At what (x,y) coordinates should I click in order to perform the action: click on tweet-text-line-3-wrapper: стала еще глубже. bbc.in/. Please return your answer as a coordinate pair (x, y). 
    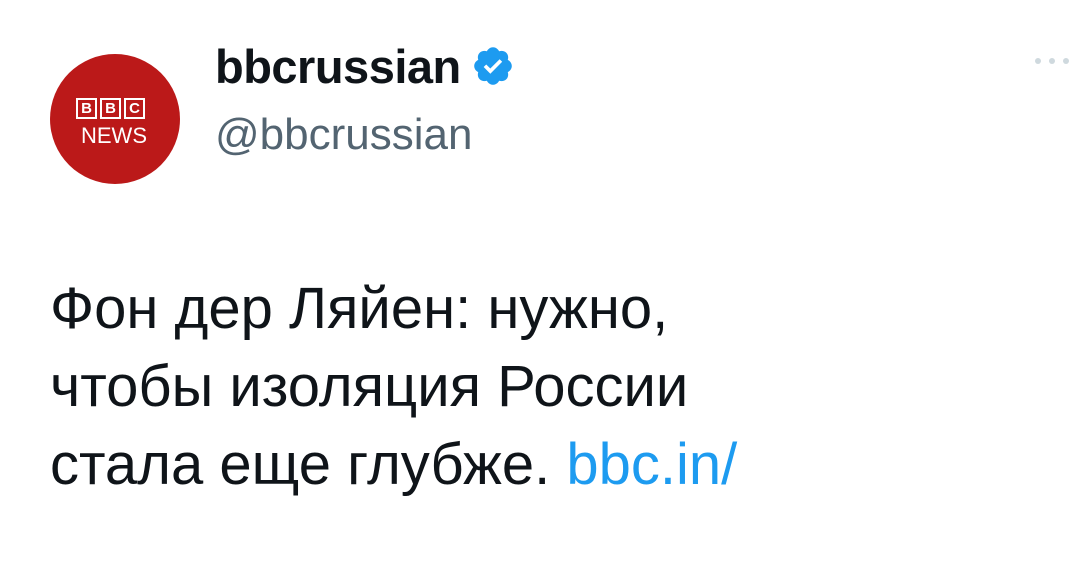
    Looking at the image, I should click on (550, 465).